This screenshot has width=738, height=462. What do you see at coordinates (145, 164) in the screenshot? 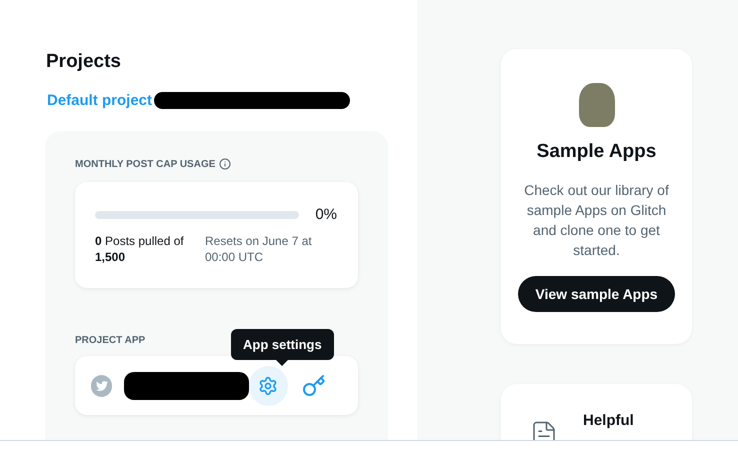
I see `section-label: MONTHLY POST CAP USAGE` at bounding box center [145, 164].